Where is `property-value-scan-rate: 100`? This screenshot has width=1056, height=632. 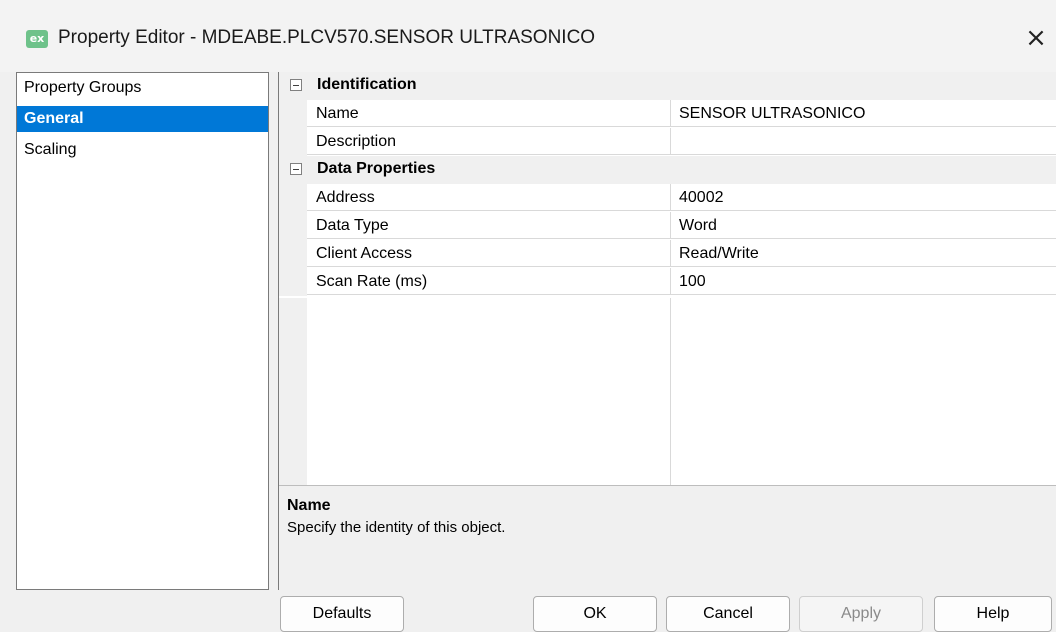
property-value-scan-rate: 100 is located at coordinates (863, 281).